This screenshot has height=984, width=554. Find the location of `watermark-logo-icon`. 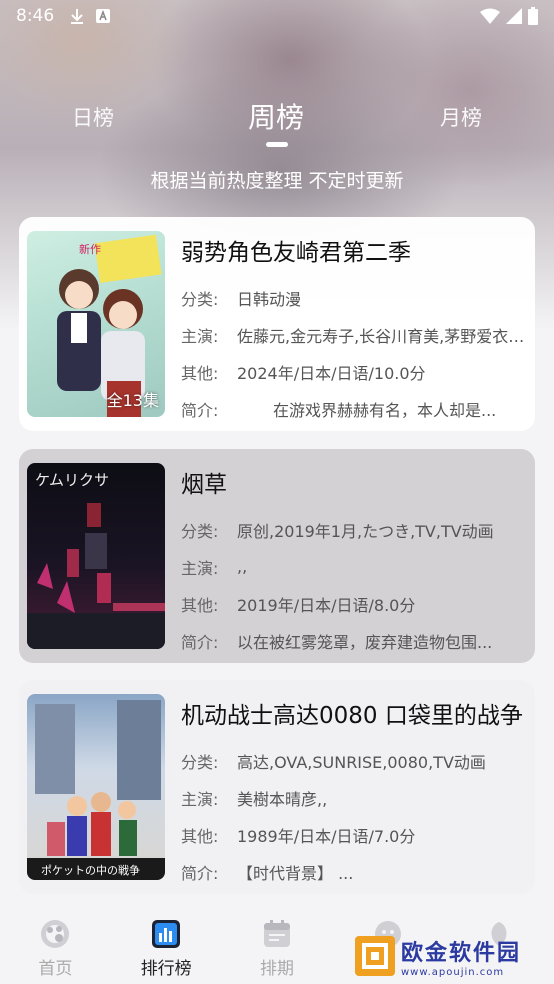

watermark-logo-icon is located at coordinates (375, 956).